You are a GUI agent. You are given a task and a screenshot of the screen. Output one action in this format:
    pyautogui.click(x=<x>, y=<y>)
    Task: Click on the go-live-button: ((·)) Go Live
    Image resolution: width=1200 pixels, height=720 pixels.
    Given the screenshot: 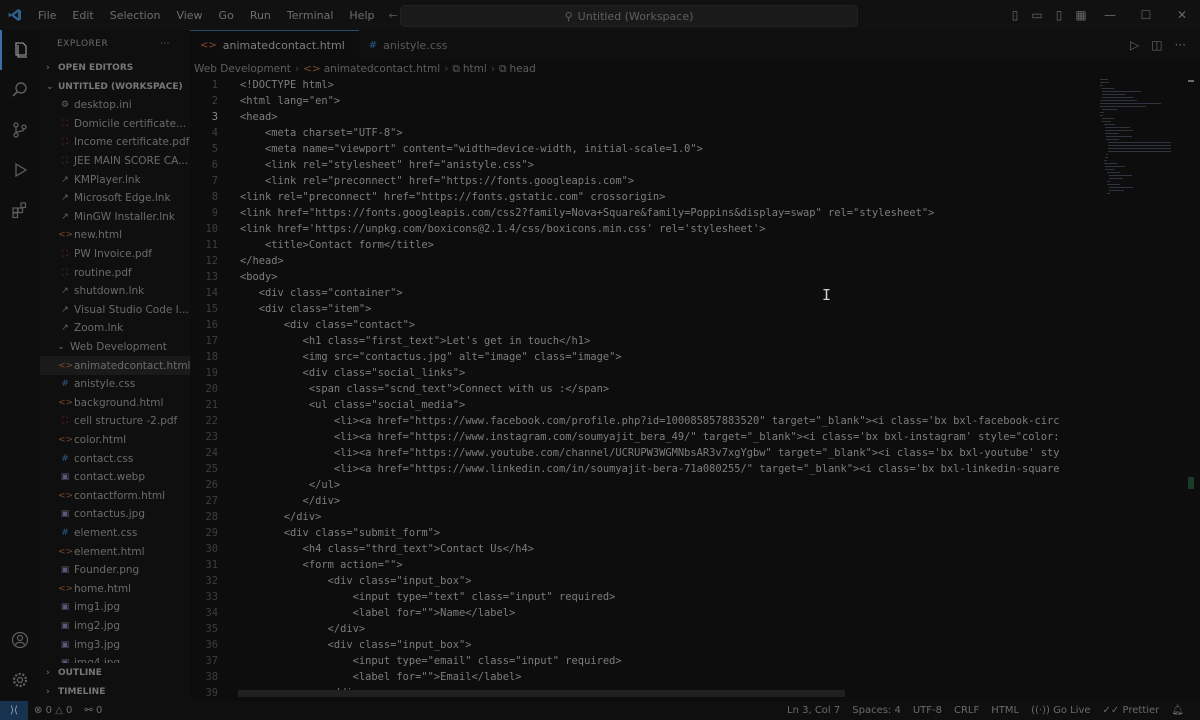 What is the action you would take?
    pyautogui.click(x=1060, y=710)
    